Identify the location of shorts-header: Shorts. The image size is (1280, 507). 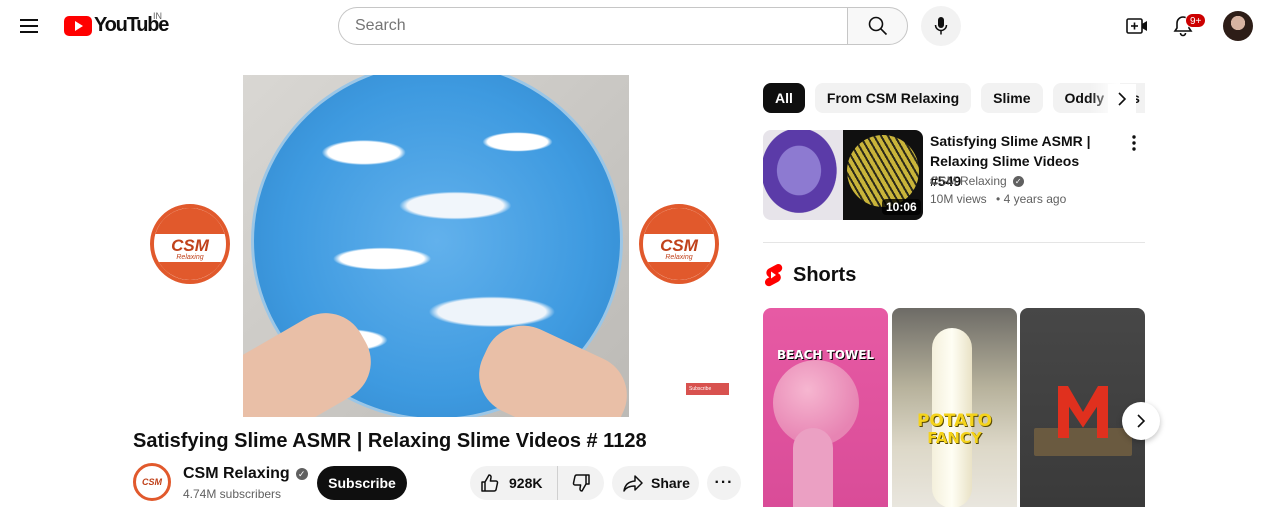
(809, 275).